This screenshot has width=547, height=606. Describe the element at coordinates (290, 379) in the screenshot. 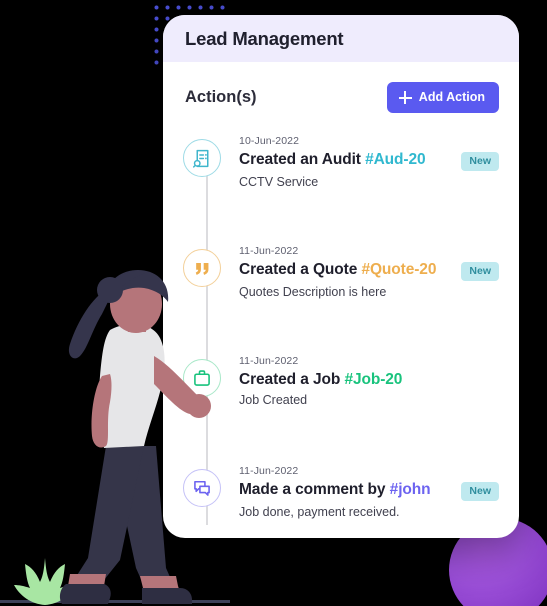

I see `item-title-text: Created a Job` at that location.